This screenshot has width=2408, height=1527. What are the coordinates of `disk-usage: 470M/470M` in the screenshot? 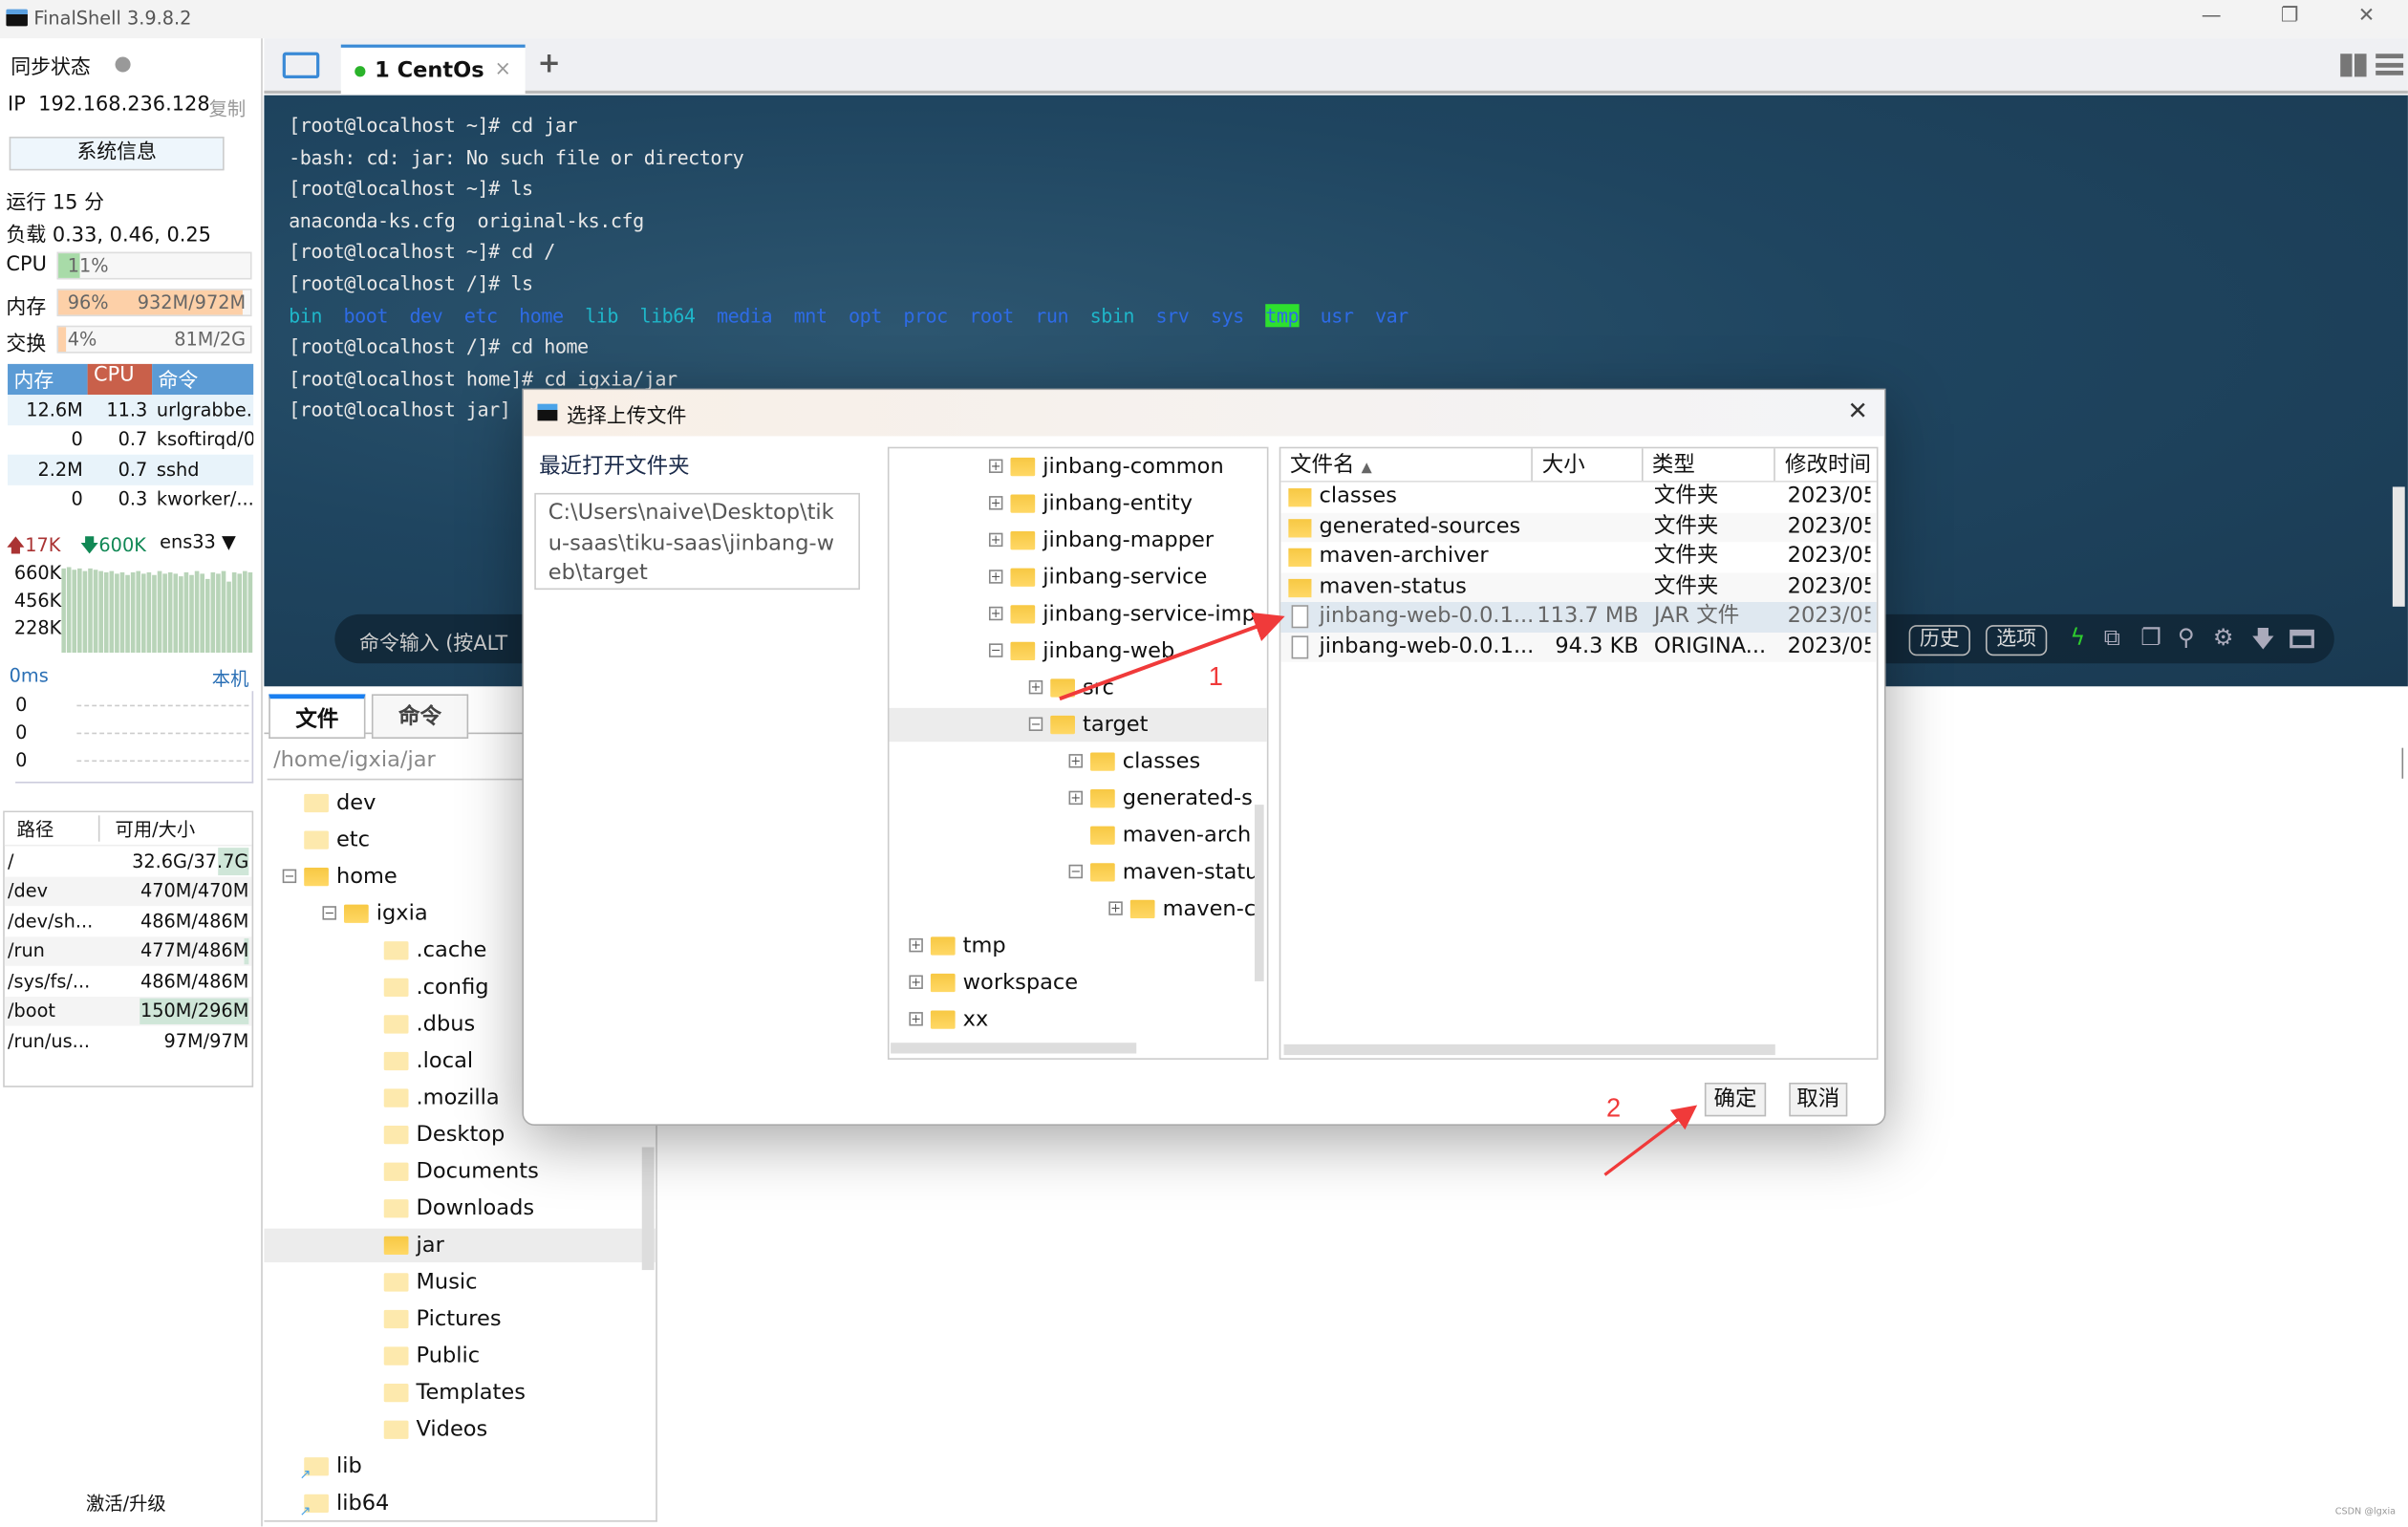 It's located at (195, 891).